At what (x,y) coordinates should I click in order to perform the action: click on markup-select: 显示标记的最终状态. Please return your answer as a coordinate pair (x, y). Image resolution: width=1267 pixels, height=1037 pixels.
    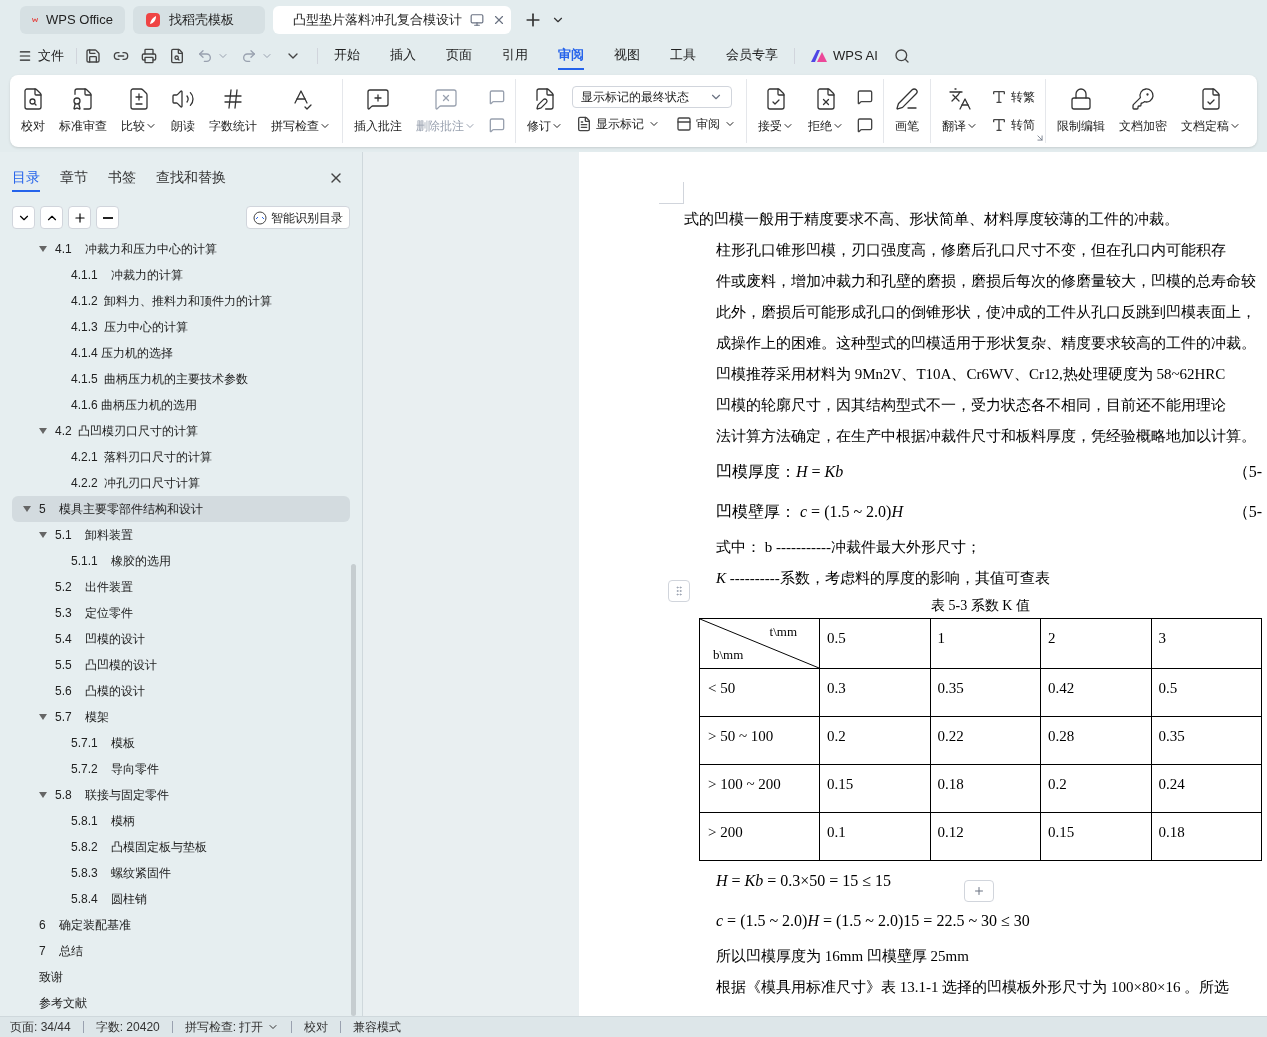
    Looking at the image, I should click on (652, 97).